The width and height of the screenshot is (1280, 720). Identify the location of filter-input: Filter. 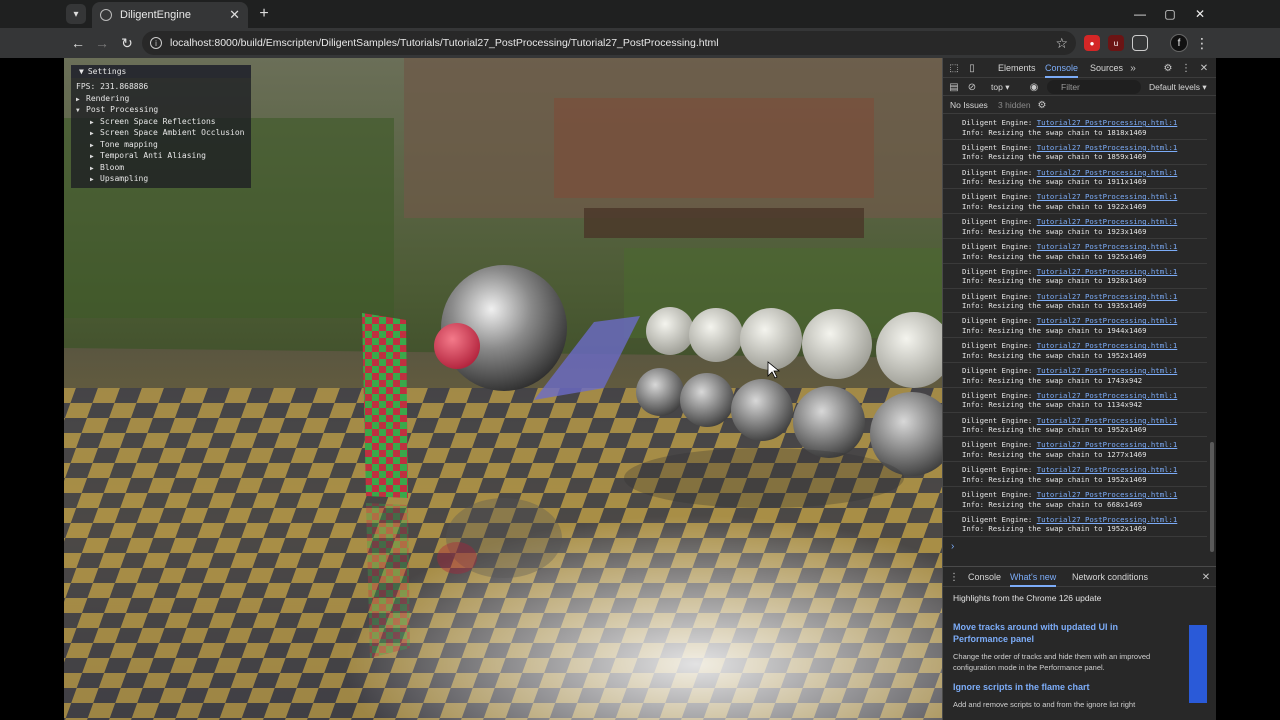
(1094, 87).